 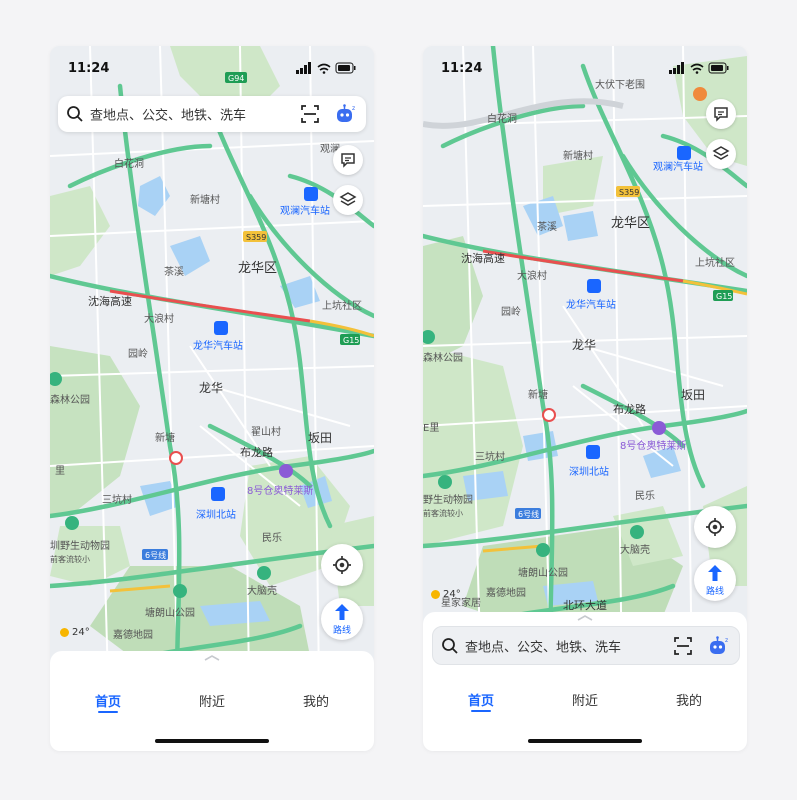 What do you see at coordinates (170, 612) in the screenshot?
I see `map-label-tanglang: 塘朗山公园` at bounding box center [170, 612].